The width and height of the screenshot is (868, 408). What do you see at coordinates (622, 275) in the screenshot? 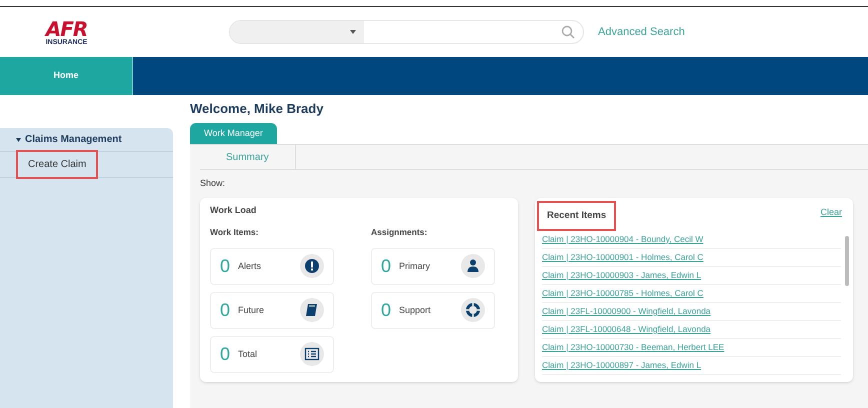
I see `recent-item-link: Claim | 23HO-10000903 - James, Edwin L` at bounding box center [622, 275].